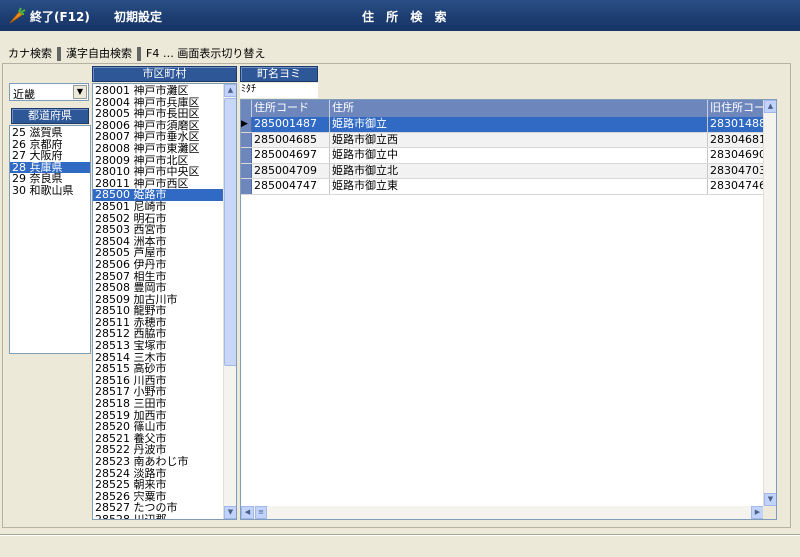  What do you see at coordinates (164, 74) in the screenshot?
I see `city-header: 市区町村` at bounding box center [164, 74].